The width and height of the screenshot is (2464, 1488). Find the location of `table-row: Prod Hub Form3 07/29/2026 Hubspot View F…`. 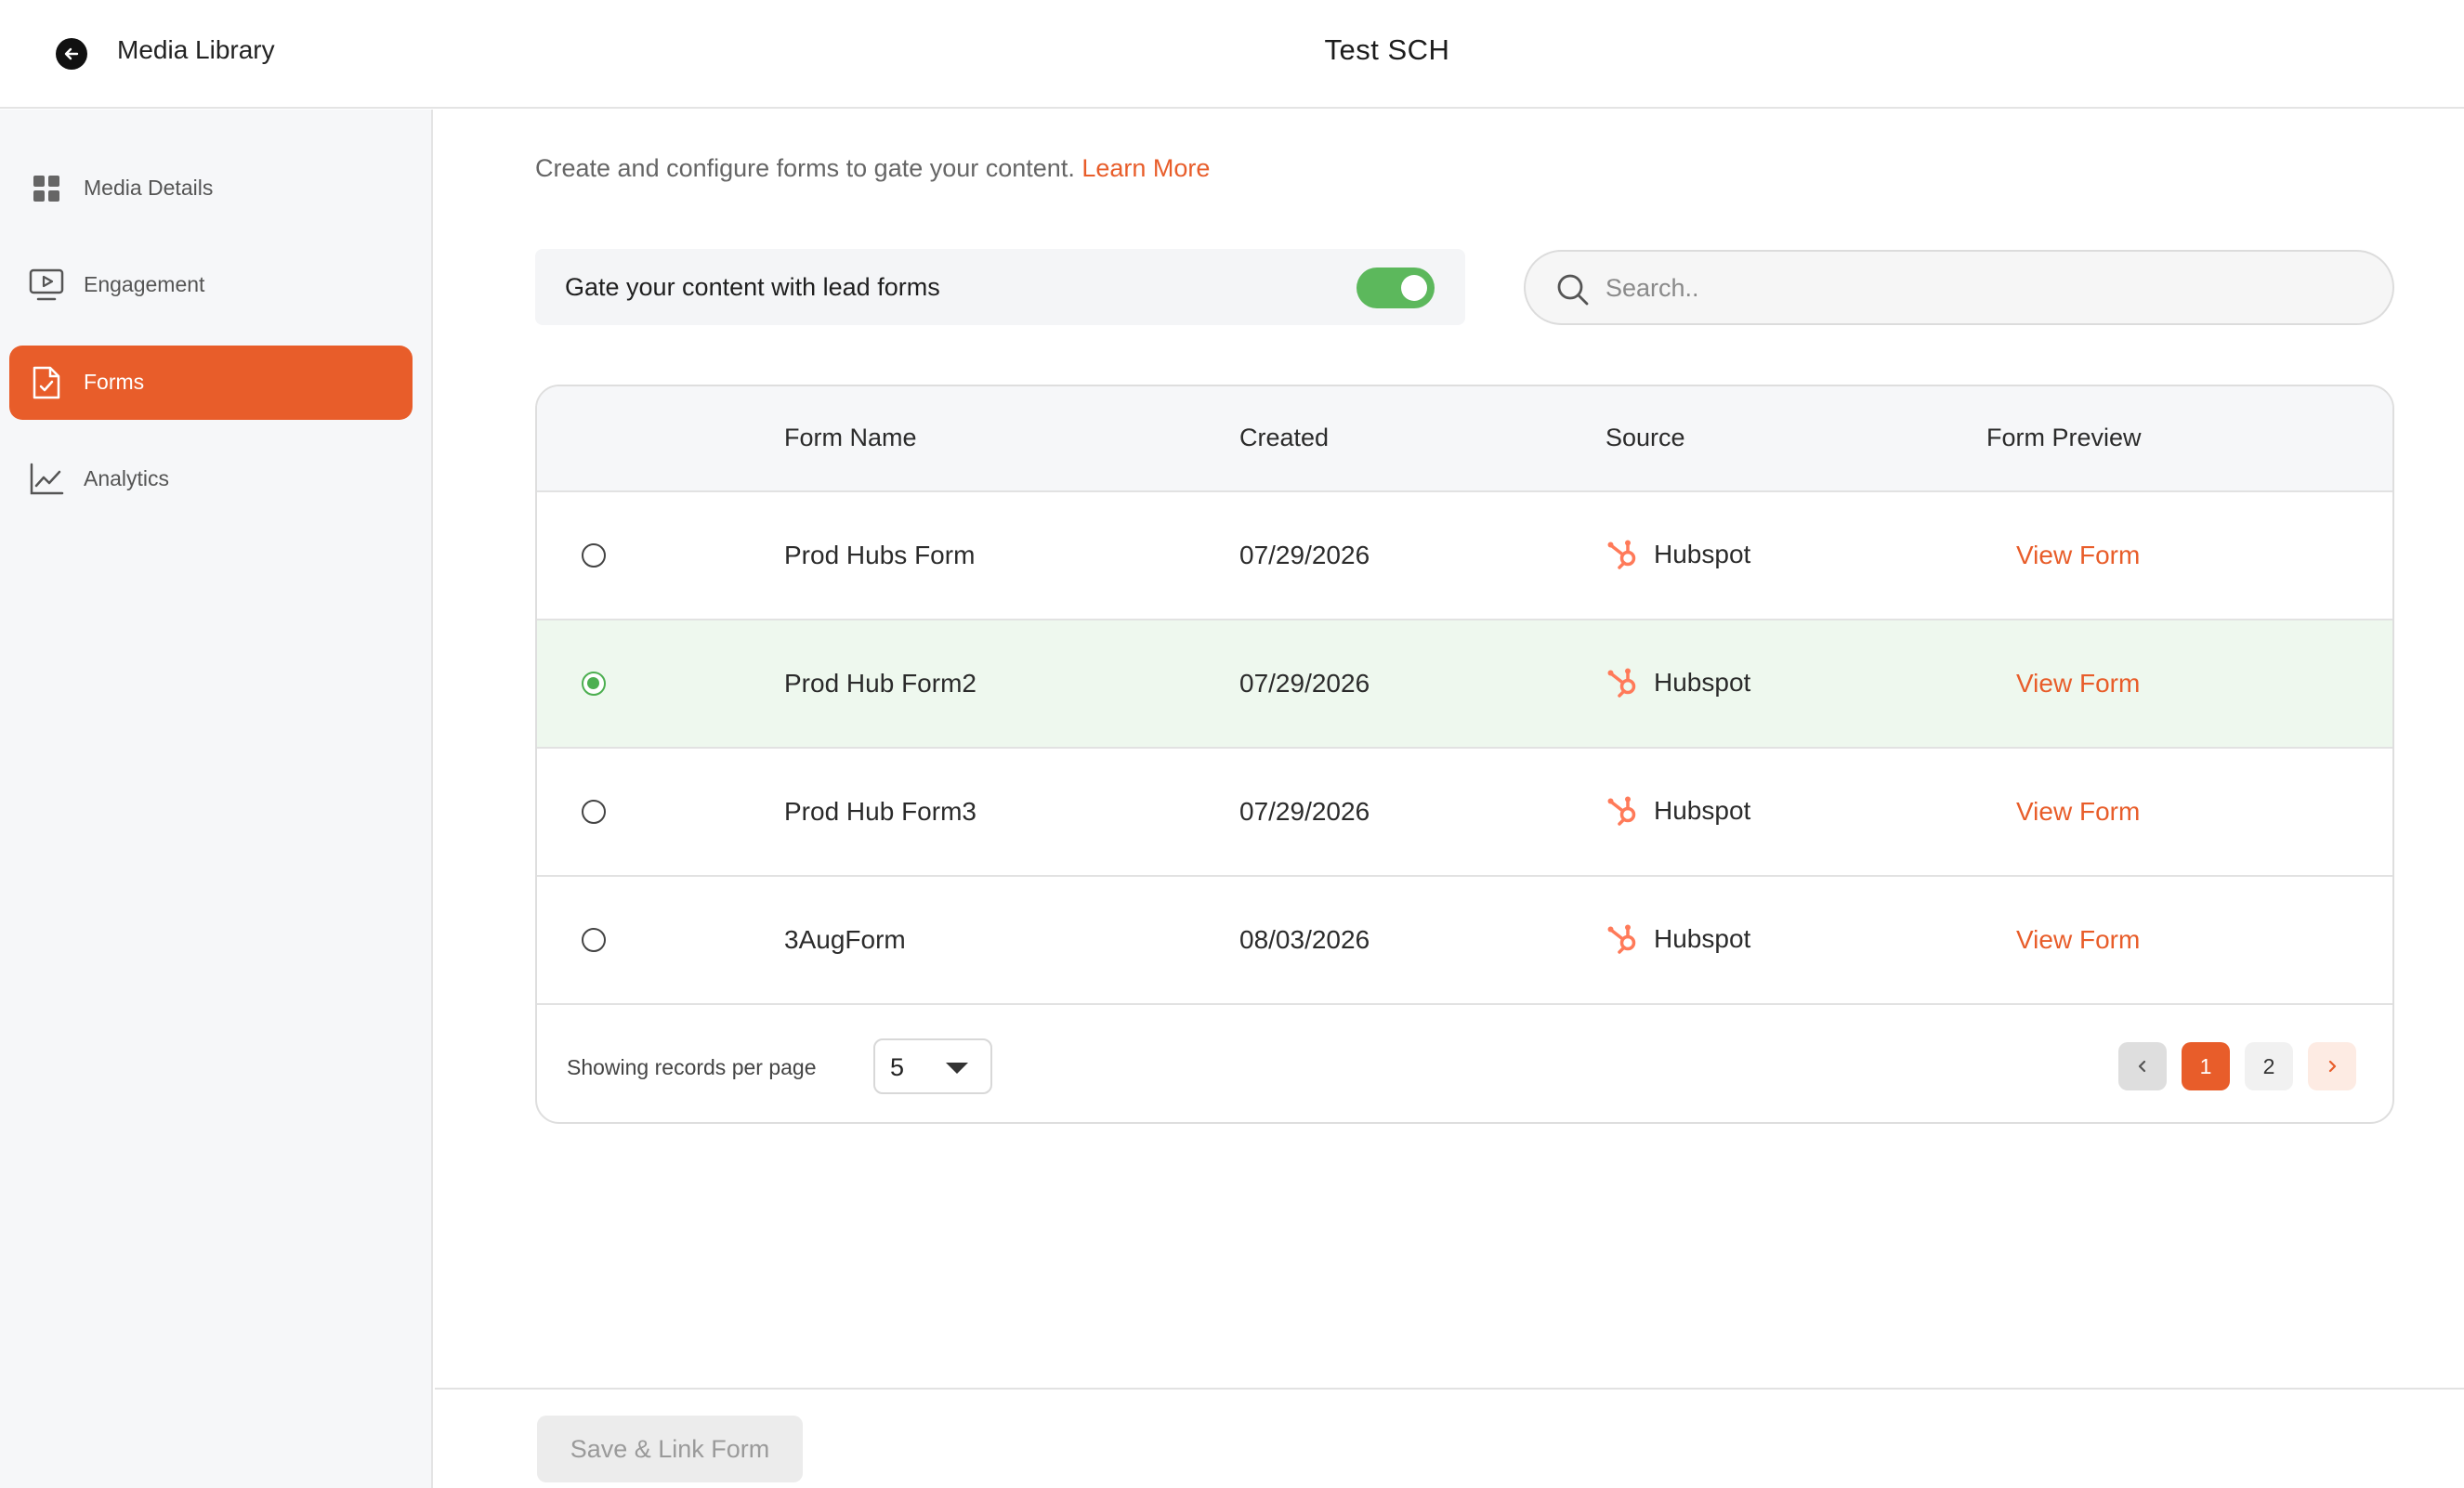

table-row: Prod Hub Form3 07/29/2026 Hubspot View F… is located at coordinates (1464, 813).